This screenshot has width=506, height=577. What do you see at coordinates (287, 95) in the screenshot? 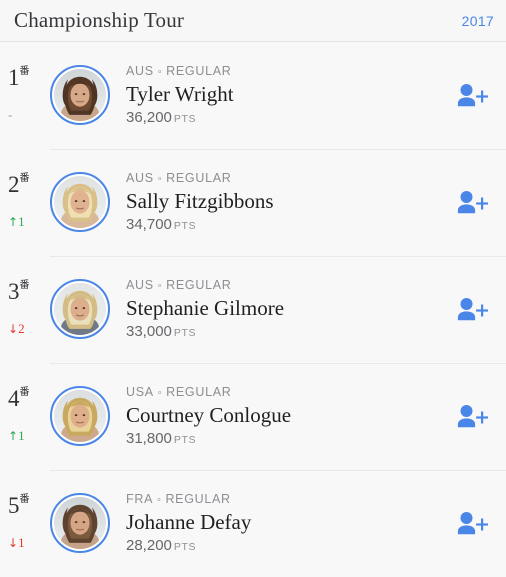
I see `surfer-info: AUS ∘ REGULAR Tyler Wright 36,200 PTS` at bounding box center [287, 95].